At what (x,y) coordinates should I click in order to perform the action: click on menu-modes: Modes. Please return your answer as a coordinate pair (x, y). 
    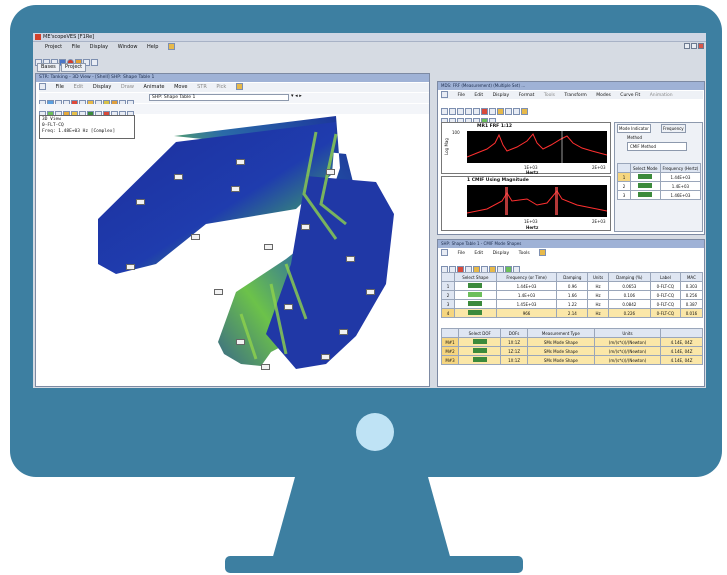
    Looking at the image, I should click on (603, 95).